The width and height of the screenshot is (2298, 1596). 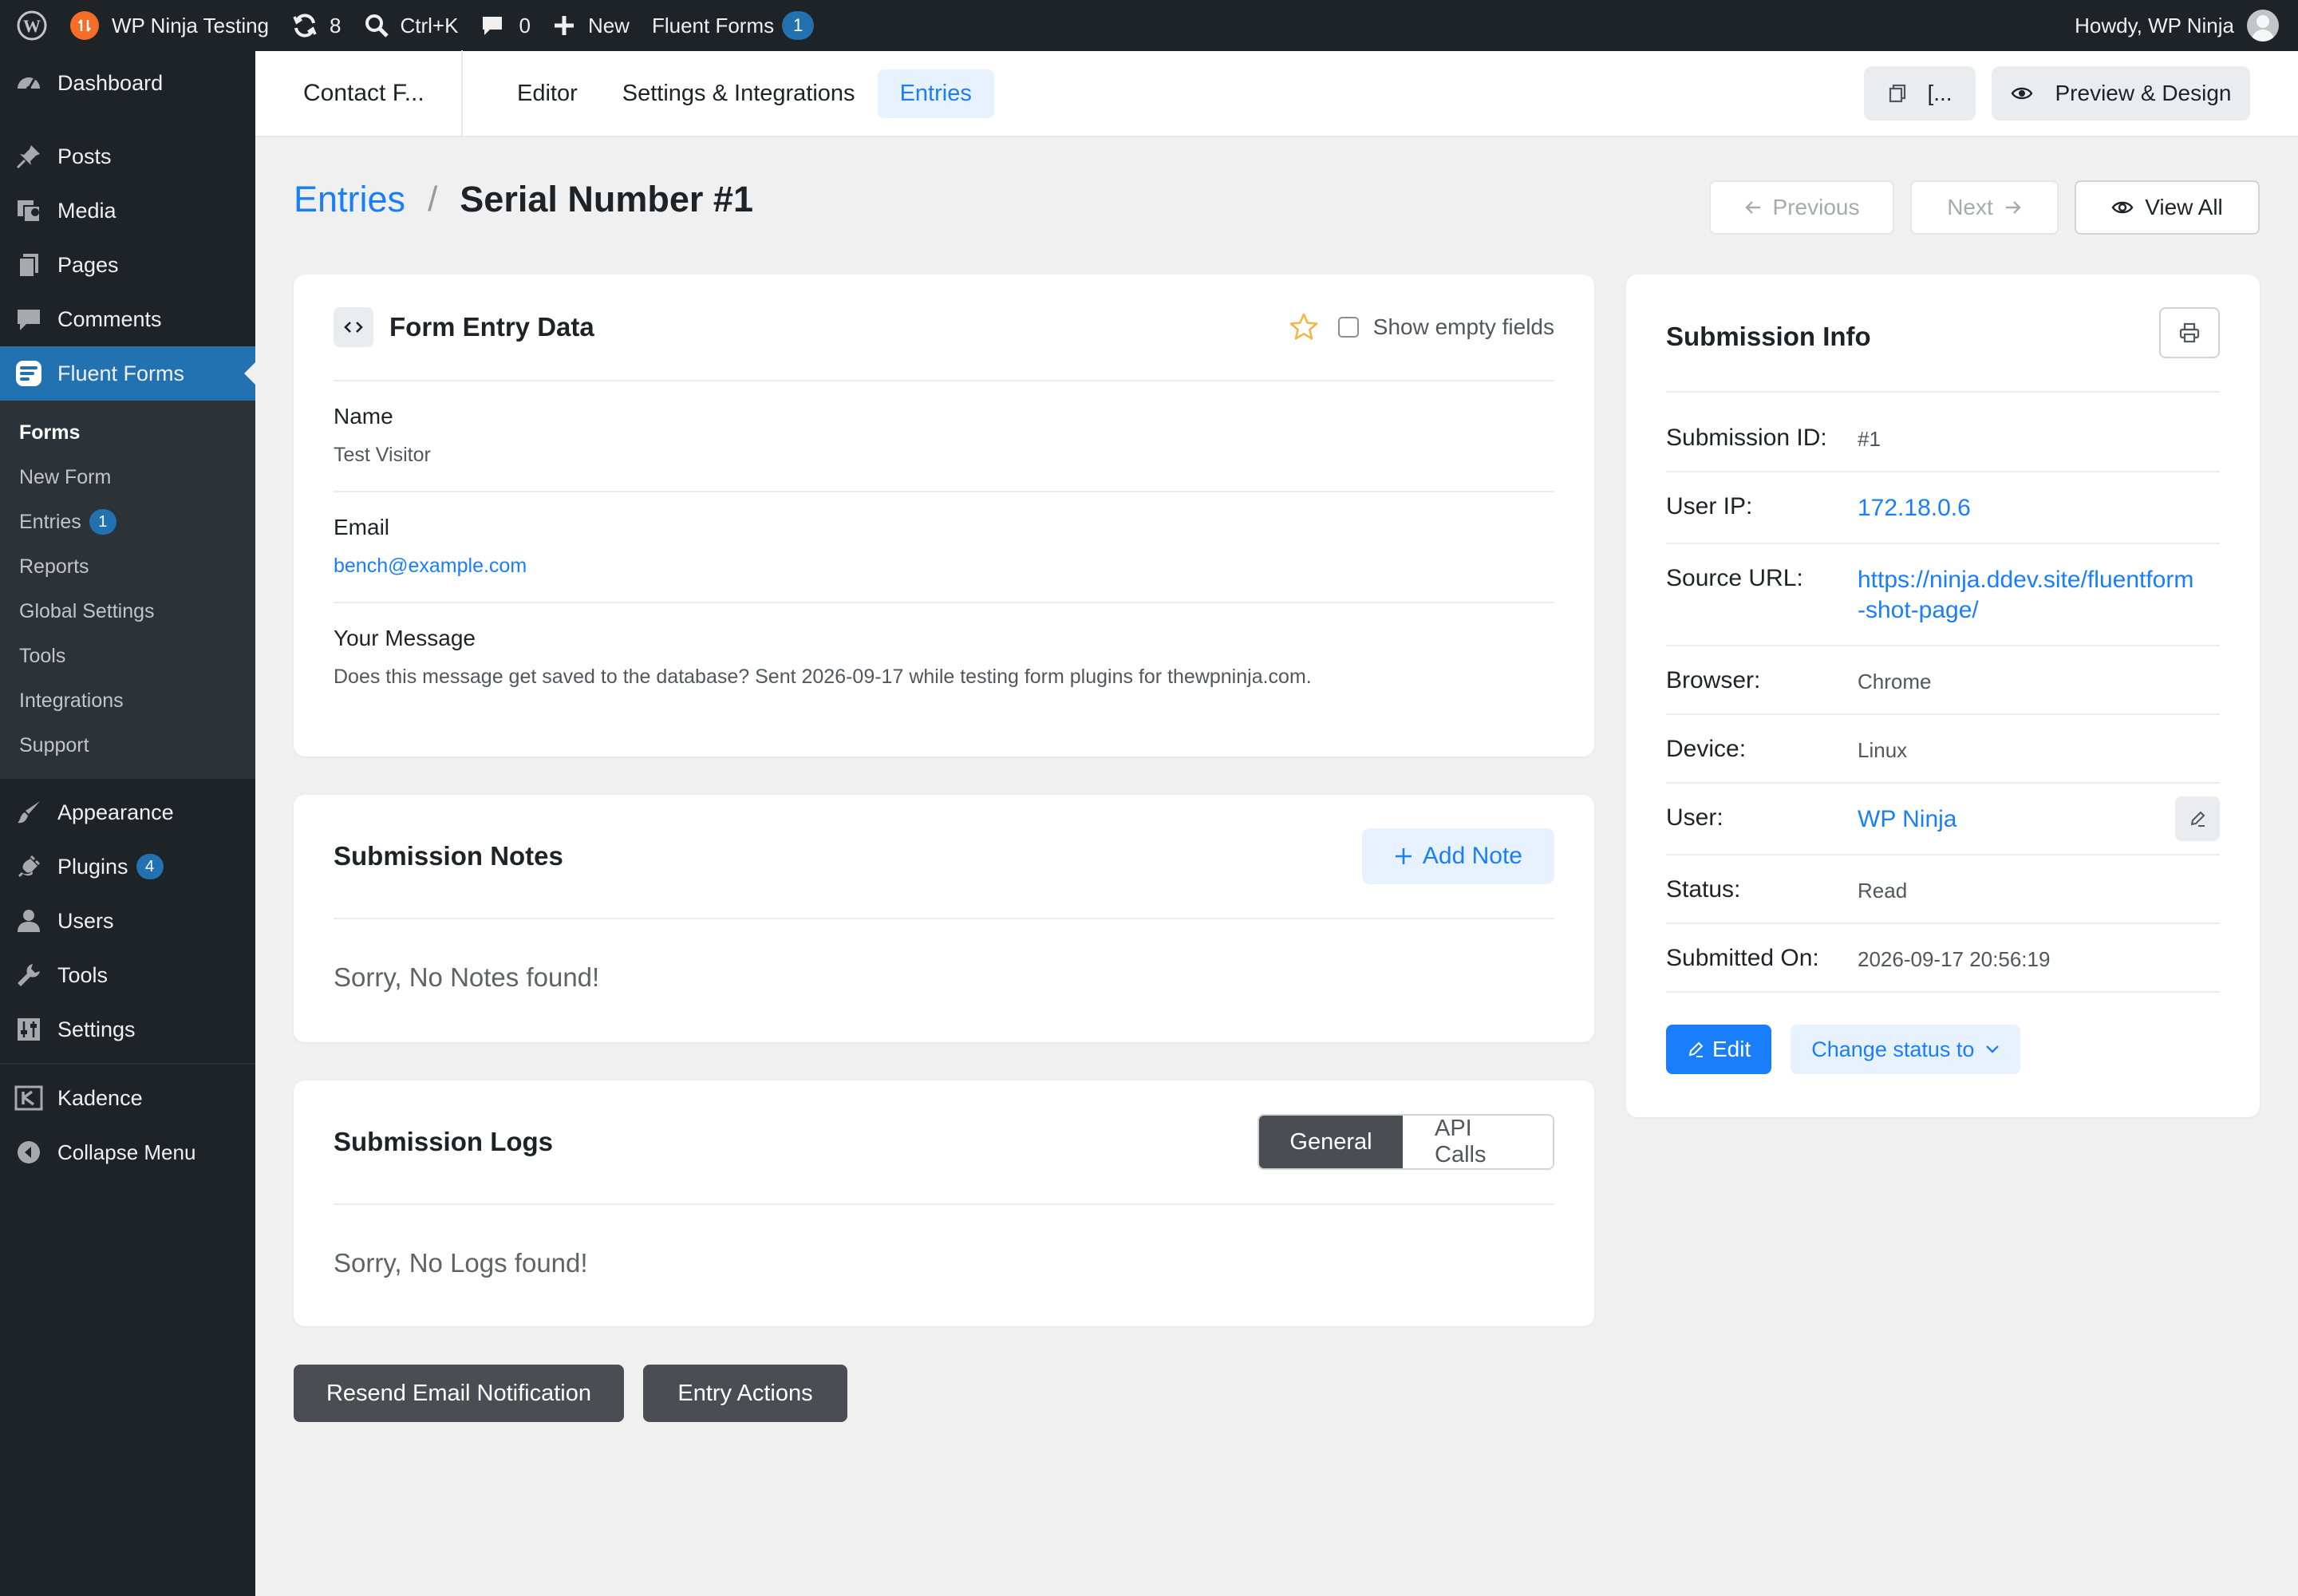 I want to click on svg-text: W, so click(x=32, y=26).